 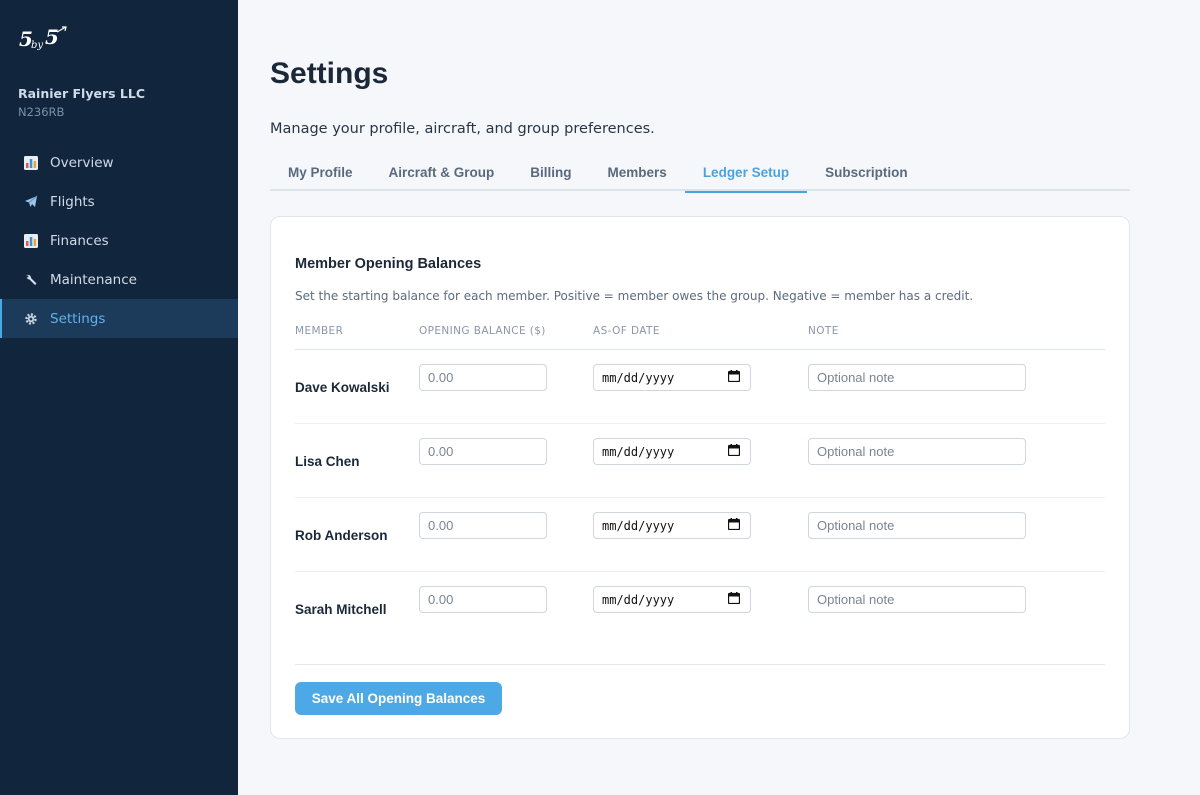 I want to click on member-name: Rob Anderson, so click(x=341, y=535).